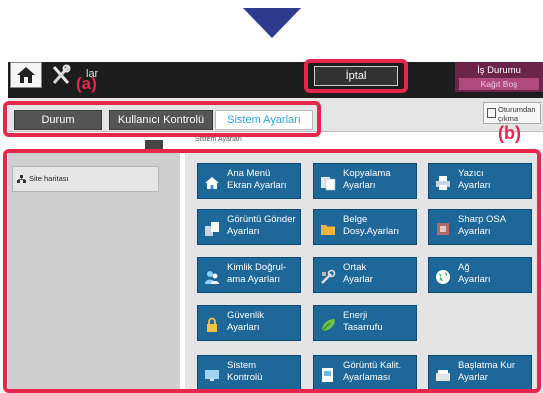 The image size is (543, 393). I want to click on highlight-tab-bar, so click(162, 119).